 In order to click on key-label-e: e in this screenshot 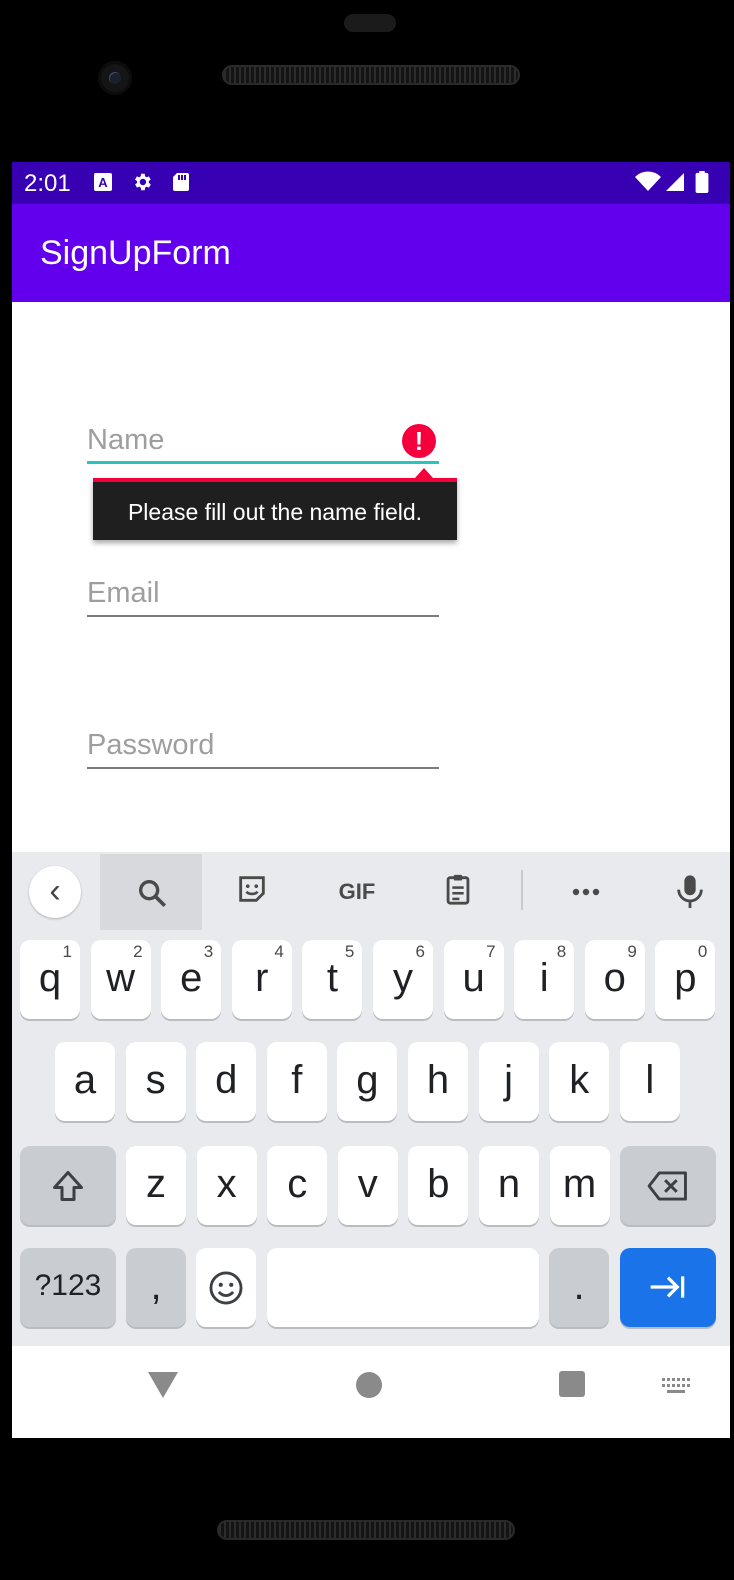, I will do `click(191, 978)`.